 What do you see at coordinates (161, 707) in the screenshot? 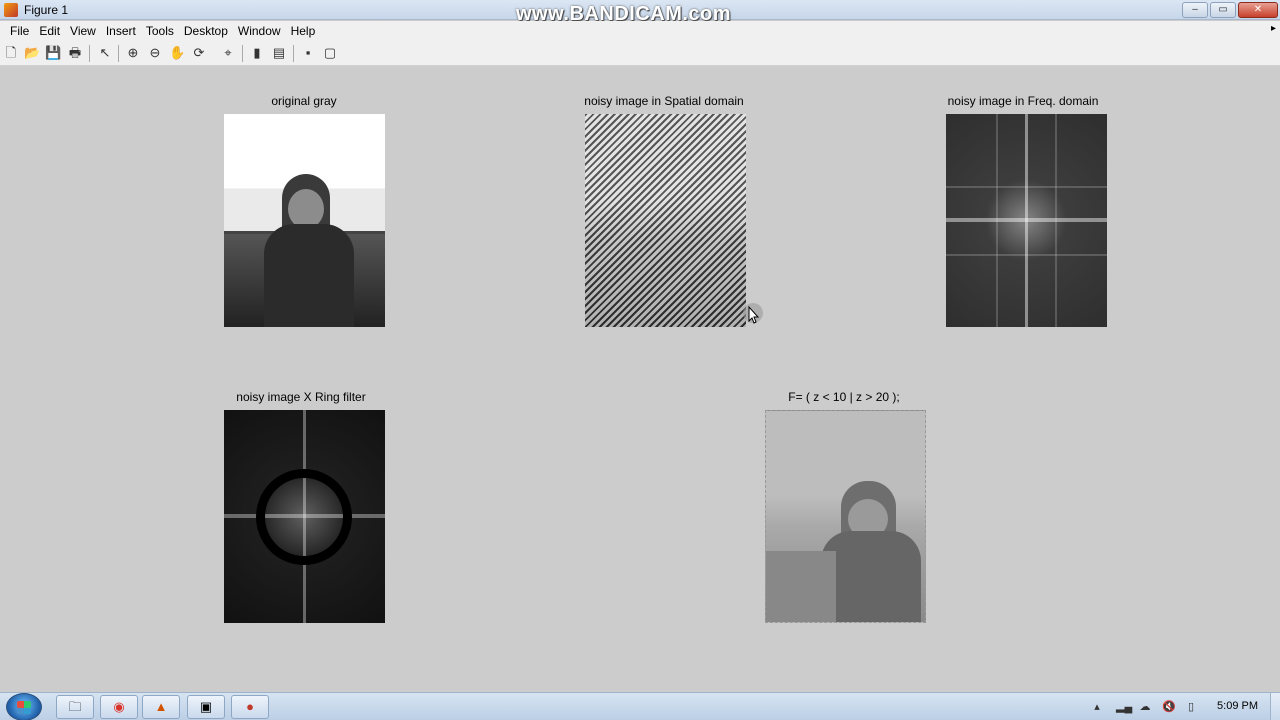
I see `taskbar-matlab-icon: ▲` at bounding box center [161, 707].